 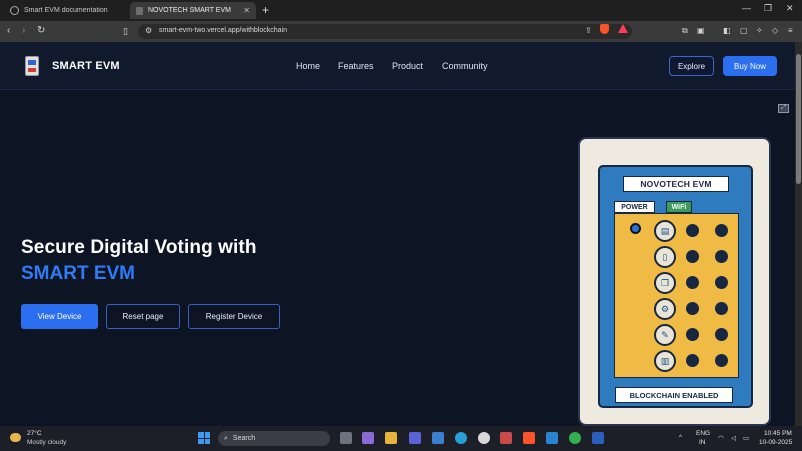 What do you see at coordinates (274, 438) in the screenshot?
I see `taskbar-search: ⌕ Search` at bounding box center [274, 438].